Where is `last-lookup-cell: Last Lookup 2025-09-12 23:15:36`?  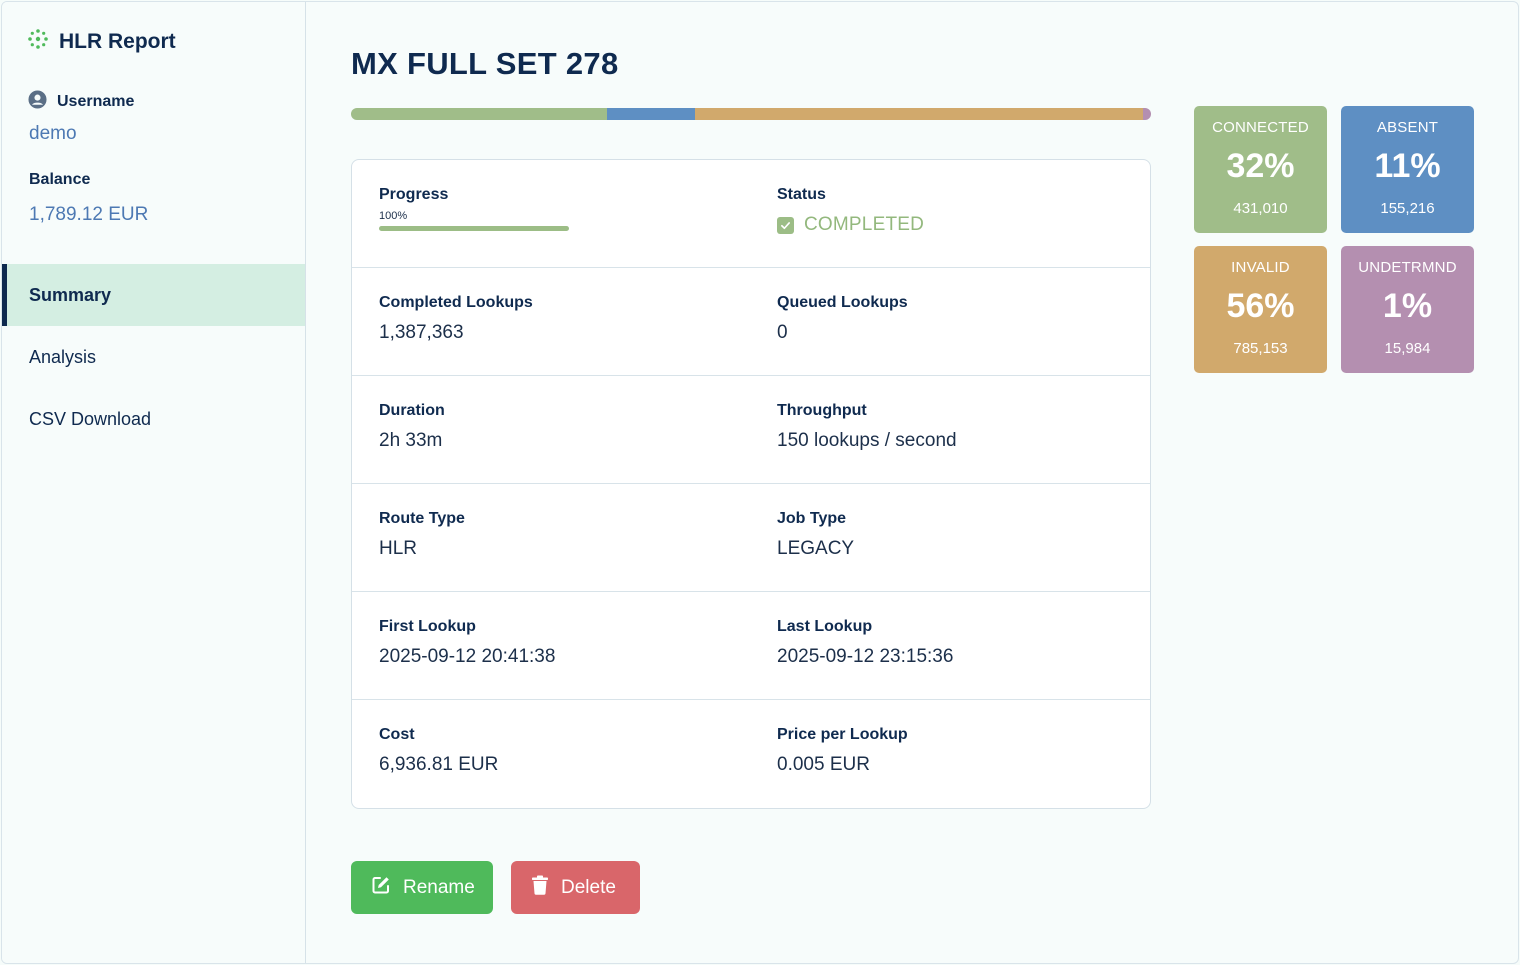 last-lookup-cell: Last Lookup 2025-09-12 23:15:36 is located at coordinates (865, 643).